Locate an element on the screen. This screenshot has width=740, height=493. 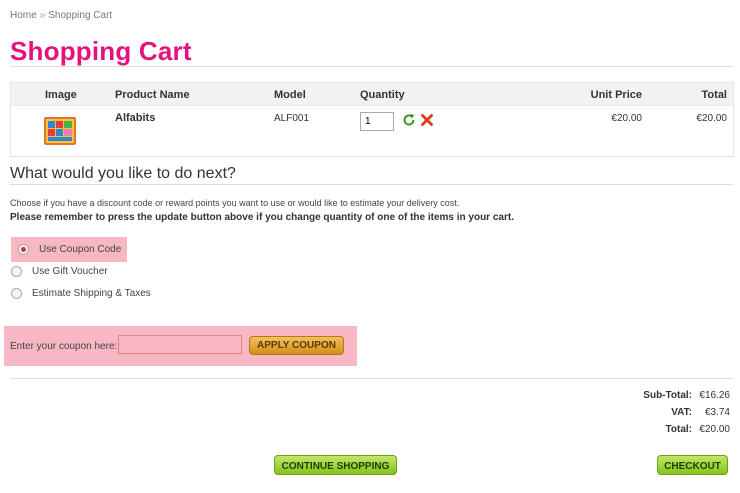
option-estimate-shipping: Estimate Shipping & Taxes is located at coordinates (81, 293).